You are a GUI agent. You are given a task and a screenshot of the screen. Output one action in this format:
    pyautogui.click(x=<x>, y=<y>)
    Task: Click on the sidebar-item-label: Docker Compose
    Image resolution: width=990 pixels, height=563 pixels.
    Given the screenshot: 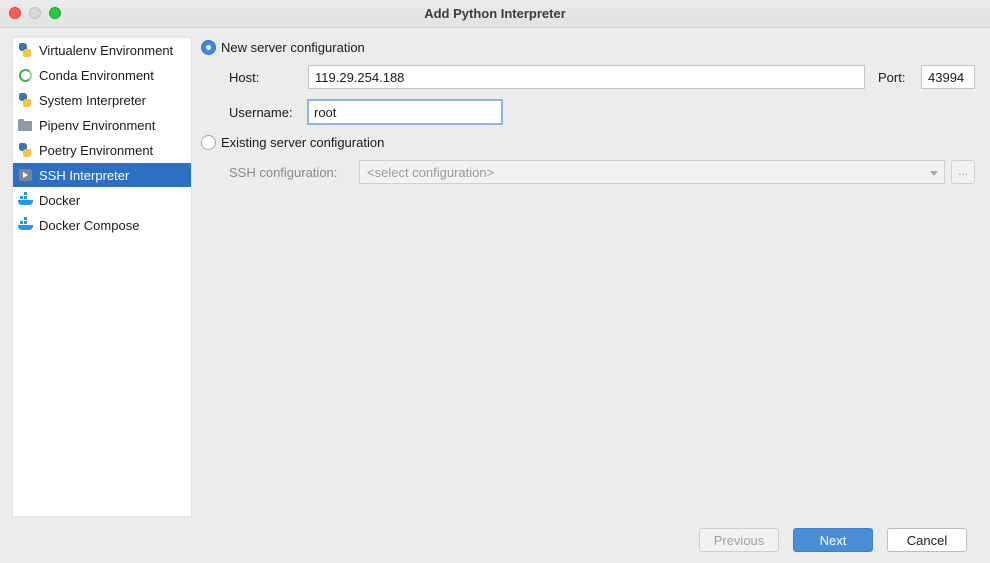 What is the action you would take?
    pyautogui.click(x=89, y=225)
    